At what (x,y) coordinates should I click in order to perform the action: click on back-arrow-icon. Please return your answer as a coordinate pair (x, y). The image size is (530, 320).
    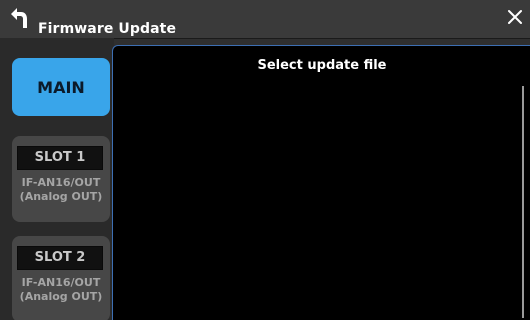
    Looking at the image, I should click on (19, 18).